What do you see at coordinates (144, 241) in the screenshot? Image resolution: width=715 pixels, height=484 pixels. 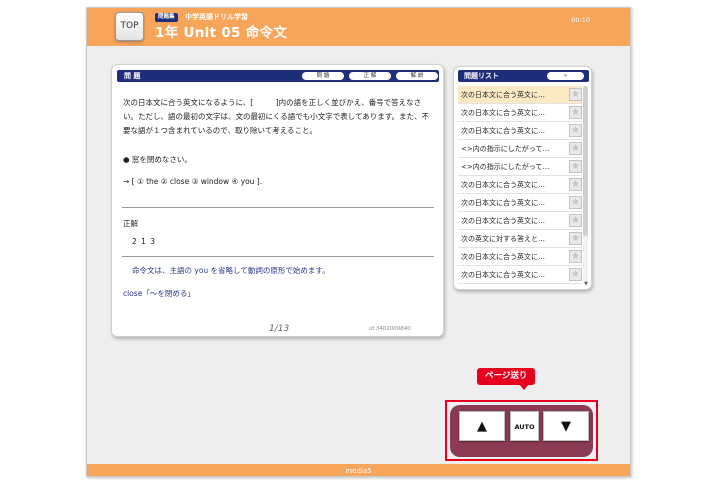 I see `answer-value: 2 1 3` at bounding box center [144, 241].